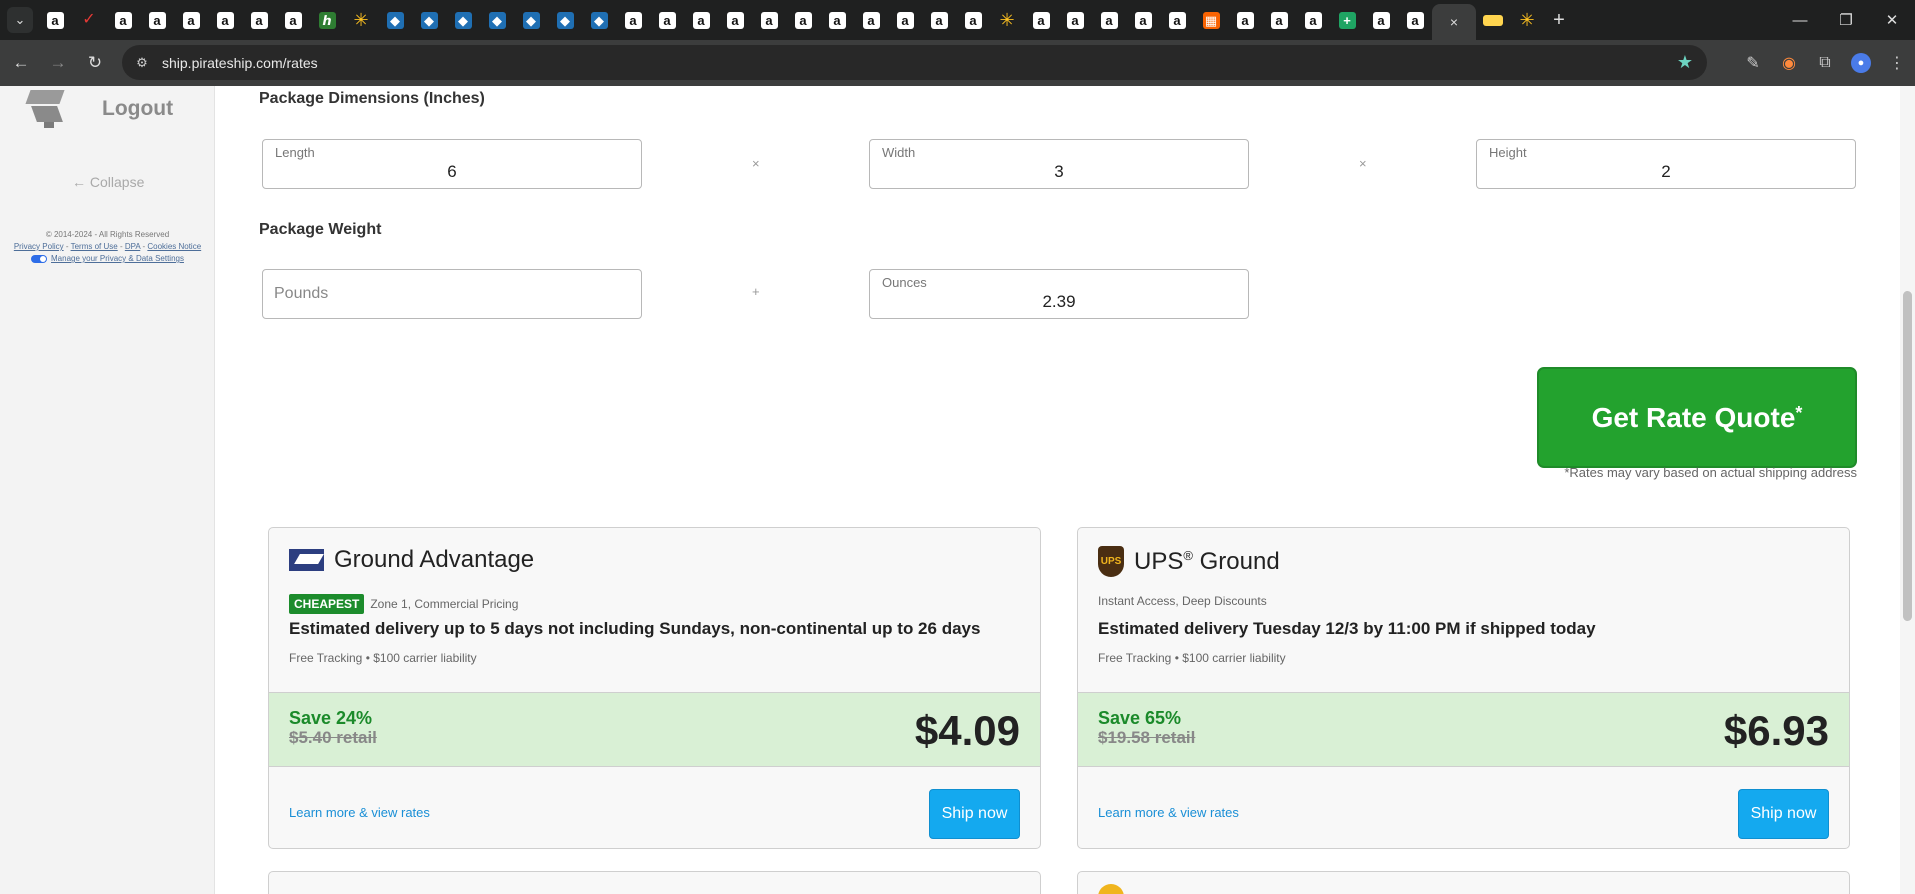 This screenshot has height=894, width=1915. What do you see at coordinates (1789, 63) in the screenshot?
I see `extension-orange-icon: ◉` at bounding box center [1789, 63].